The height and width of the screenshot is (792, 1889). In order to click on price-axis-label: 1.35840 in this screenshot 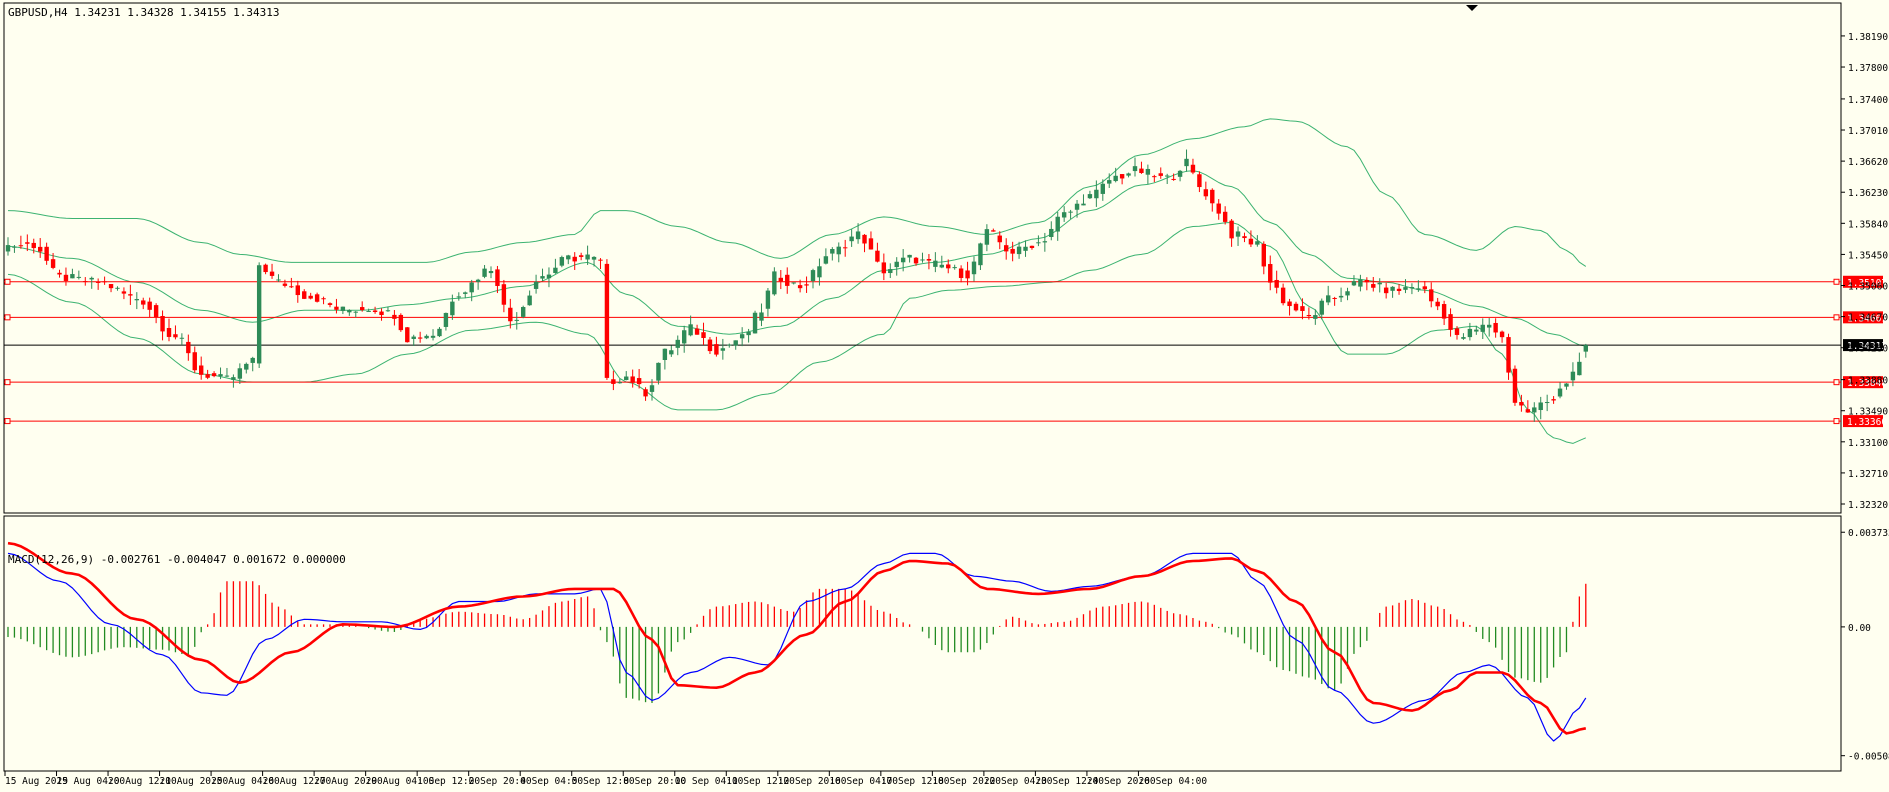, I will do `click(1868, 224)`.